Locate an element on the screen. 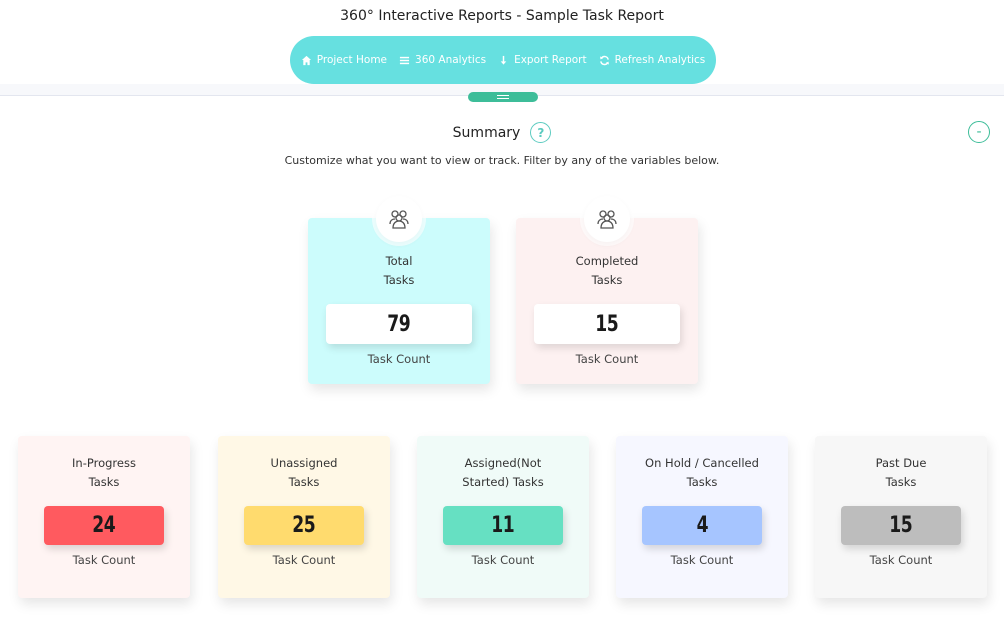 Image resolution: width=1004 pixels, height=619 pixels. nav-label: Refresh Analytics is located at coordinates (660, 60).